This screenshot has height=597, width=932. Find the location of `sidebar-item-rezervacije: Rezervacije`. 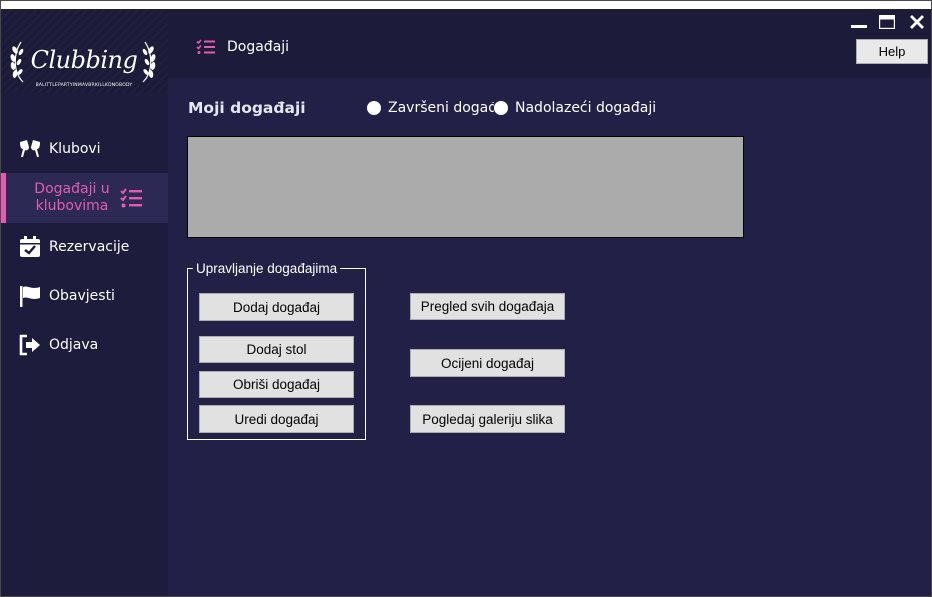

sidebar-item-rezervacije: Rezervacije is located at coordinates (84, 247).